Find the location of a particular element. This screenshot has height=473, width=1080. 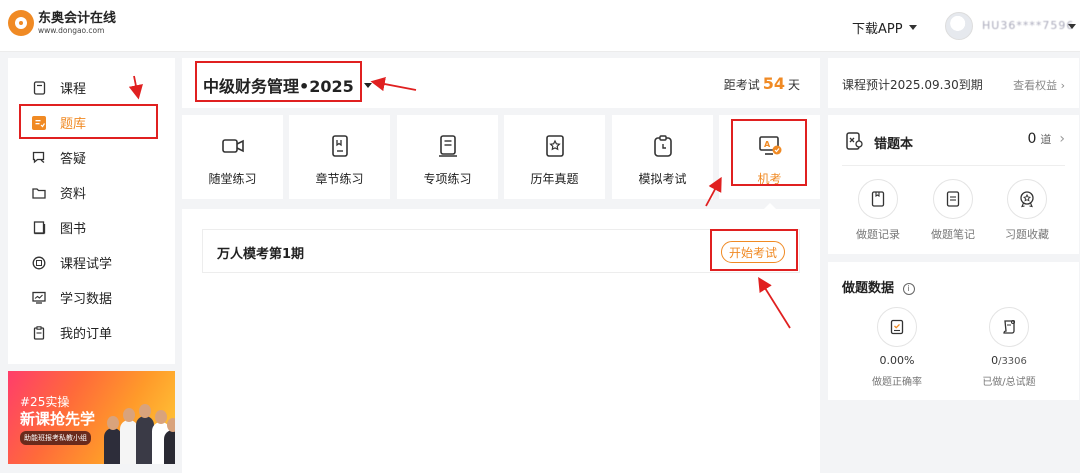

annotation-arrow-start-exam is located at coordinates (774, 302).